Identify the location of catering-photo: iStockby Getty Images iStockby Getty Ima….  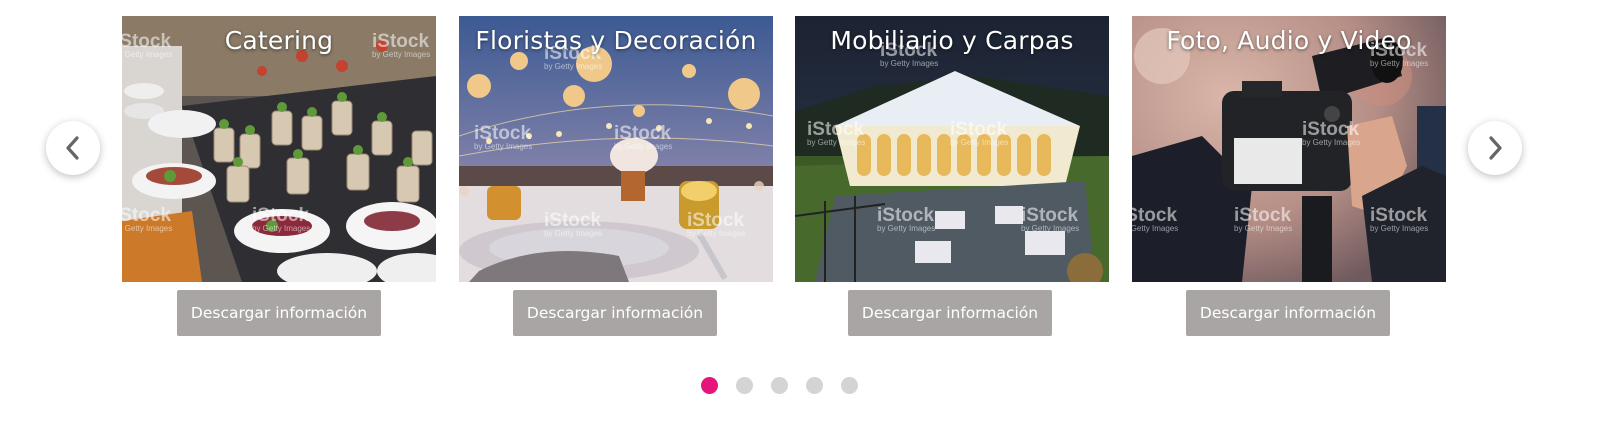
(279, 149).